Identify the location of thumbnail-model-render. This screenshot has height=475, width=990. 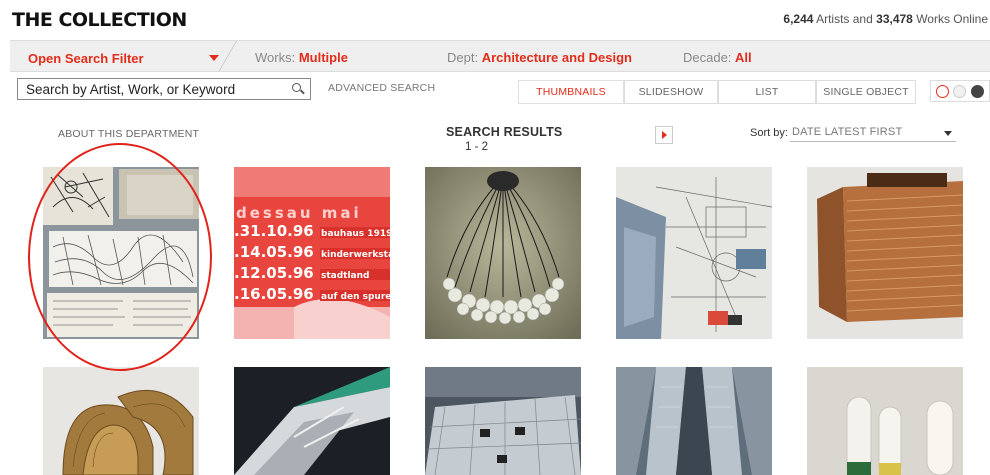
(312, 421).